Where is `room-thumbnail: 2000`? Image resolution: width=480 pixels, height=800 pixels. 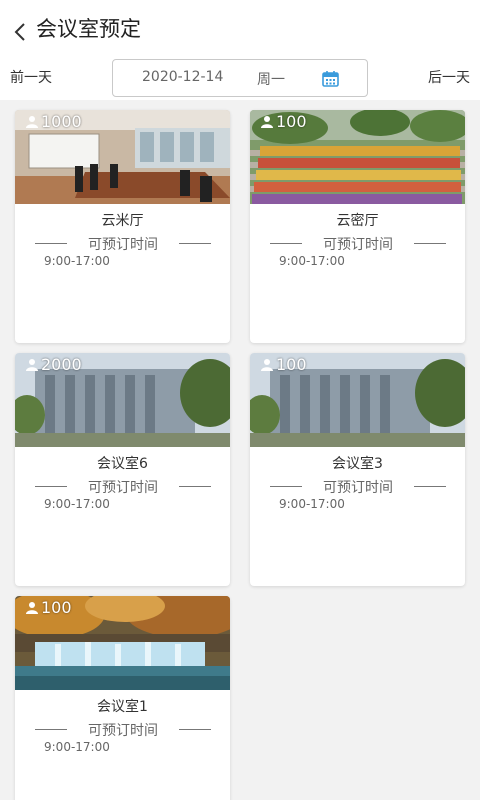
room-thumbnail: 2000 is located at coordinates (122, 400).